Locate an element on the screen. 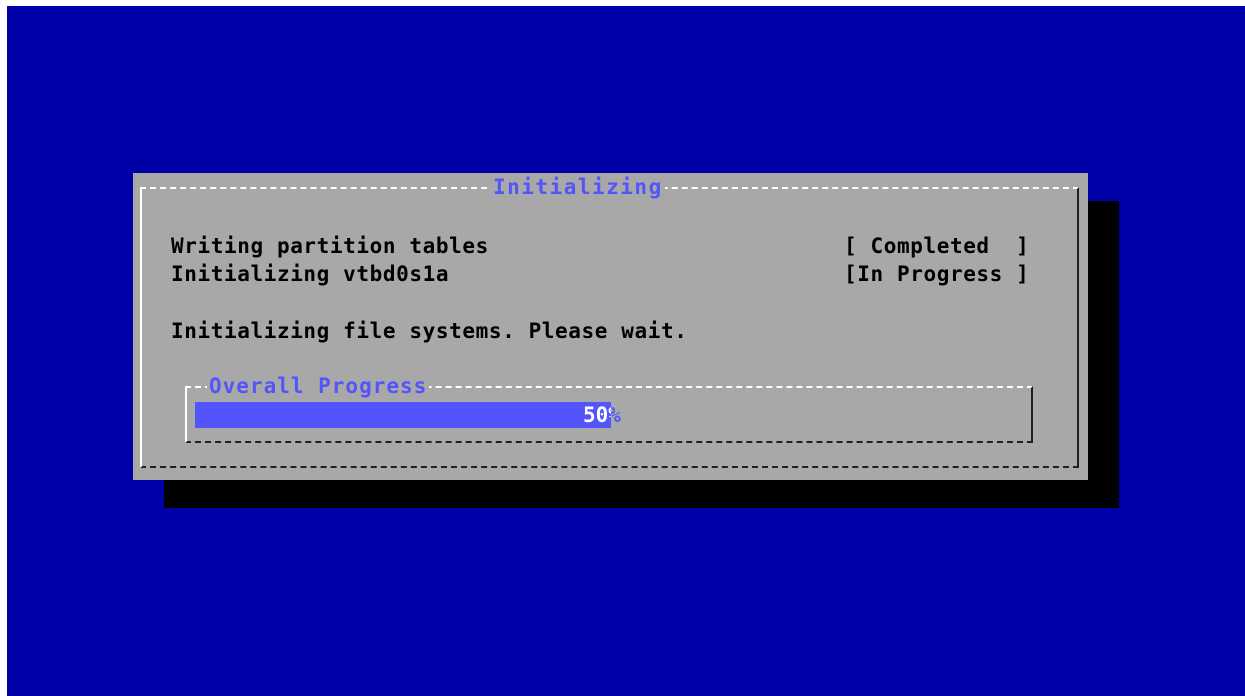 This screenshot has width=1245, height=696. task-label-vtbd0s1a: Initializing vtbd0s1a is located at coordinates (310, 274).